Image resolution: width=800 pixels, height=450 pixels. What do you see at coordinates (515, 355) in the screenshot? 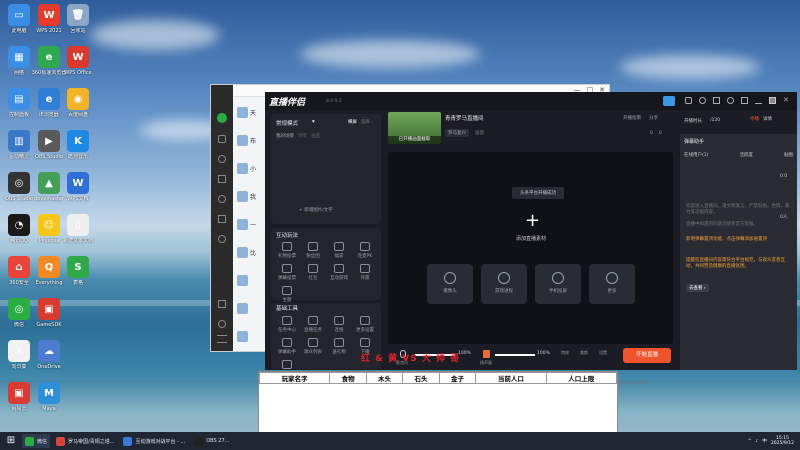
I see `speaker-slider` at bounding box center [515, 355].